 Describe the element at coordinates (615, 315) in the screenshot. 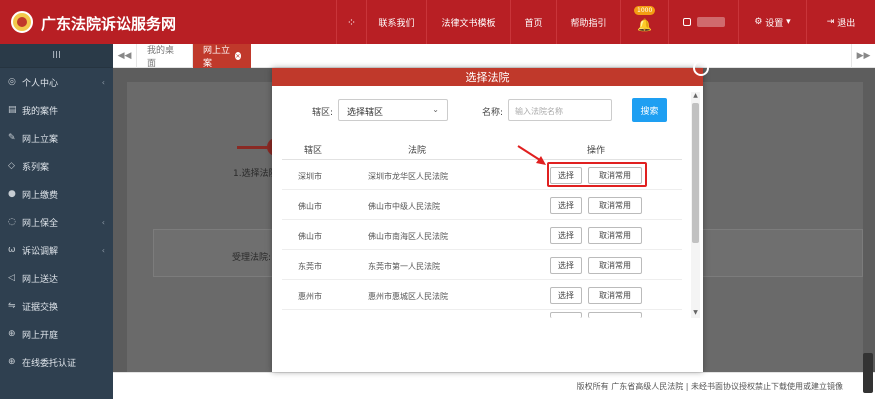

I see `remove-favorite-button-partial` at that location.